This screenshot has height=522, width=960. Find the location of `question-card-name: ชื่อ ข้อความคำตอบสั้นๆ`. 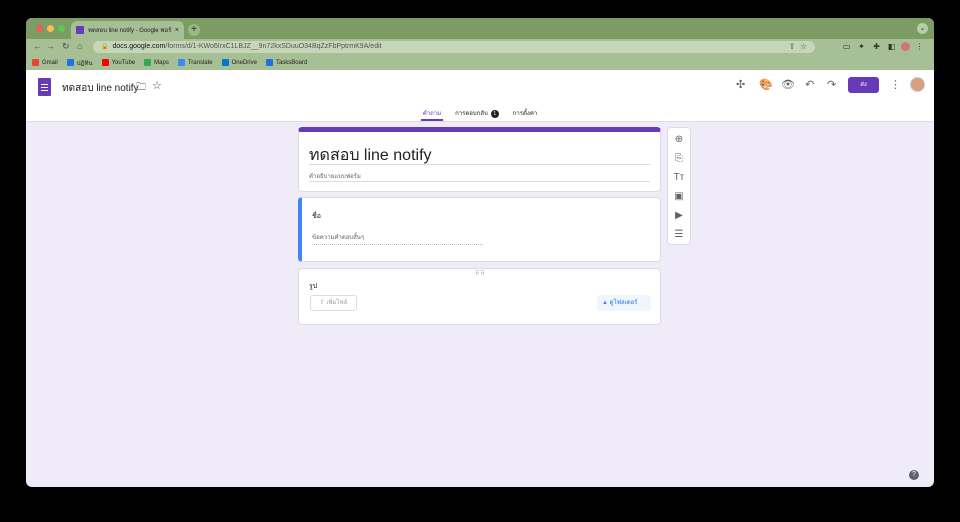

question-card-name: ชื่อ ข้อความคำตอบสั้นๆ is located at coordinates (479, 229).